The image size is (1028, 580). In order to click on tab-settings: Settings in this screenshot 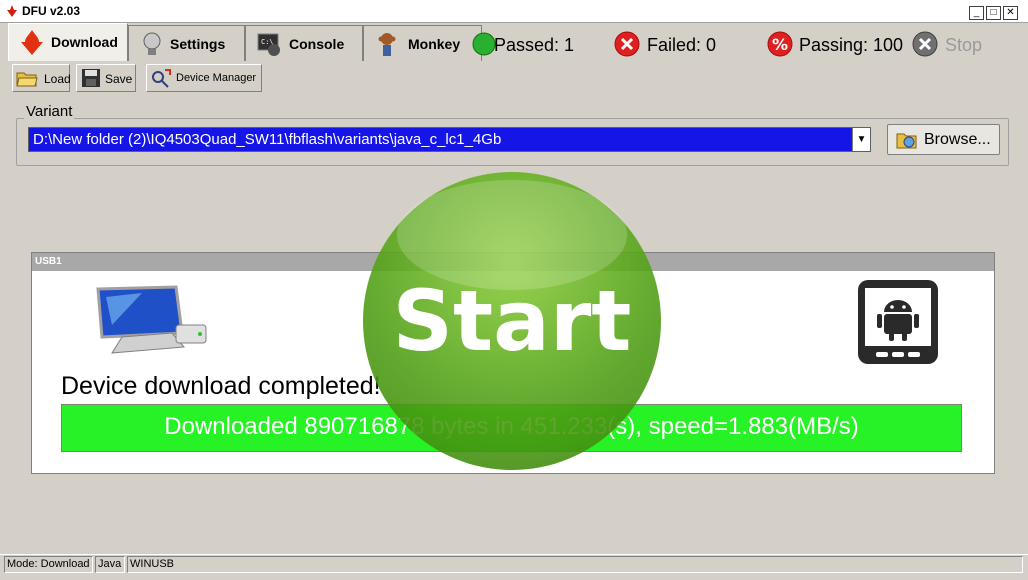, I will do `click(186, 43)`.